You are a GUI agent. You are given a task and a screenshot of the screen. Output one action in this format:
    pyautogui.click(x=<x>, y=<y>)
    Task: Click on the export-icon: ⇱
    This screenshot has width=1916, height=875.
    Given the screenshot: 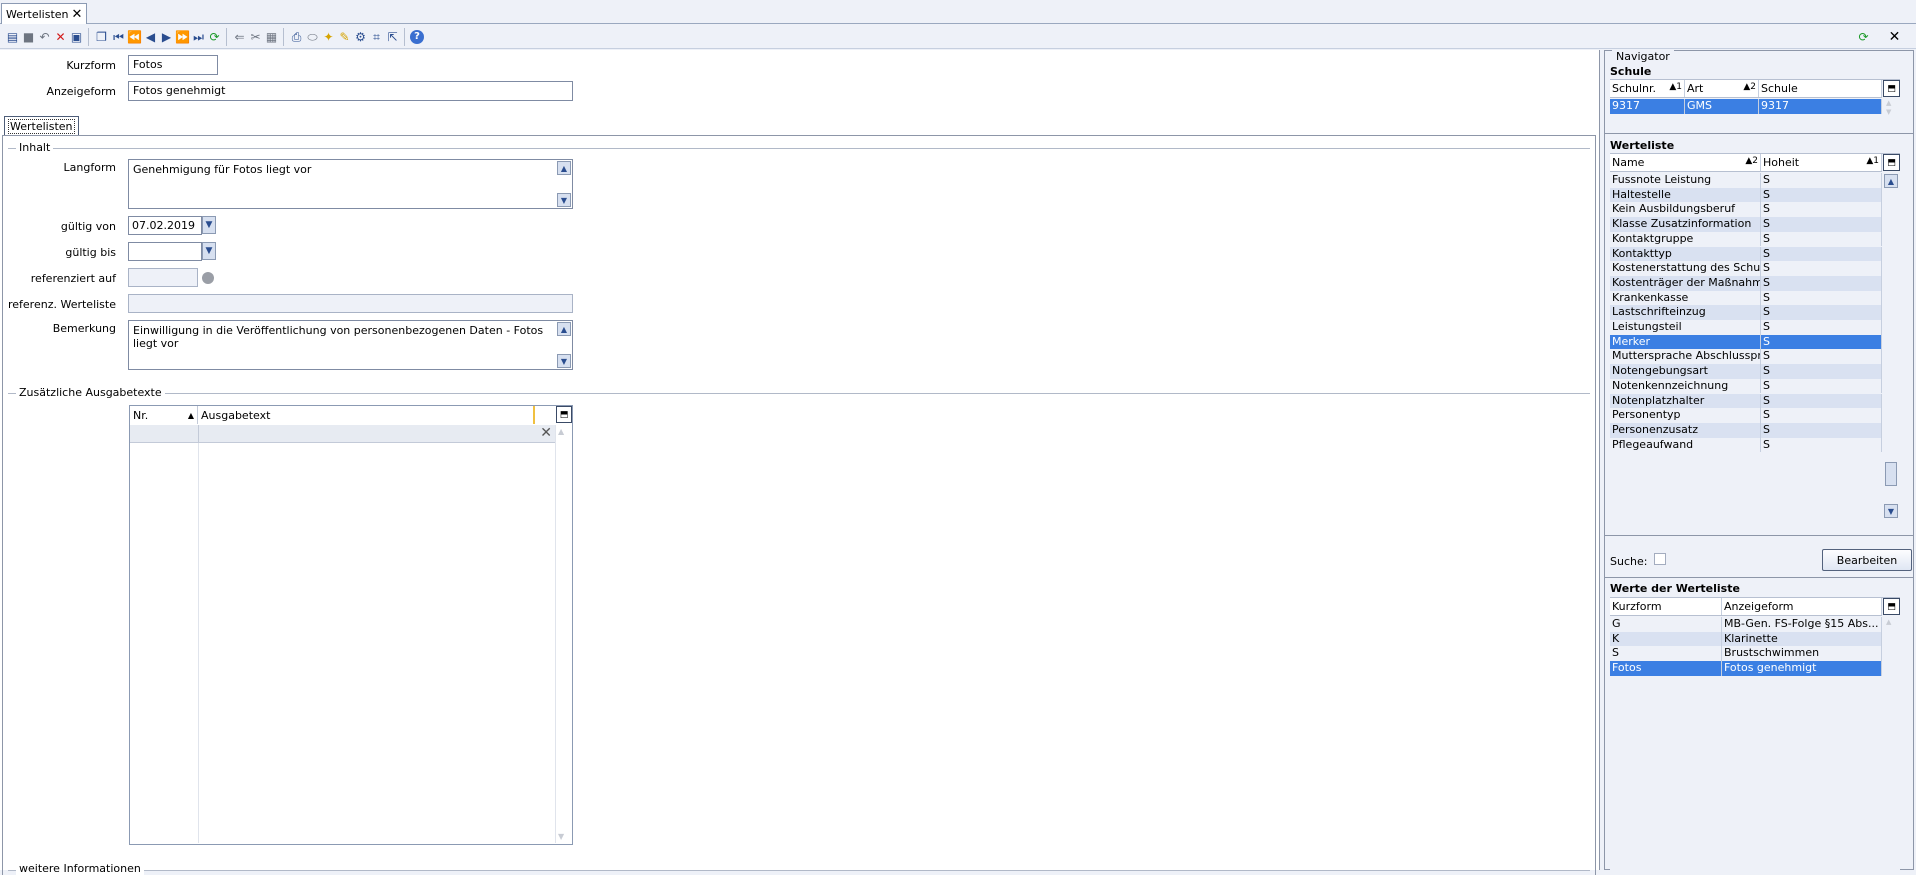 What is the action you would take?
    pyautogui.click(x=392, y=36)
    